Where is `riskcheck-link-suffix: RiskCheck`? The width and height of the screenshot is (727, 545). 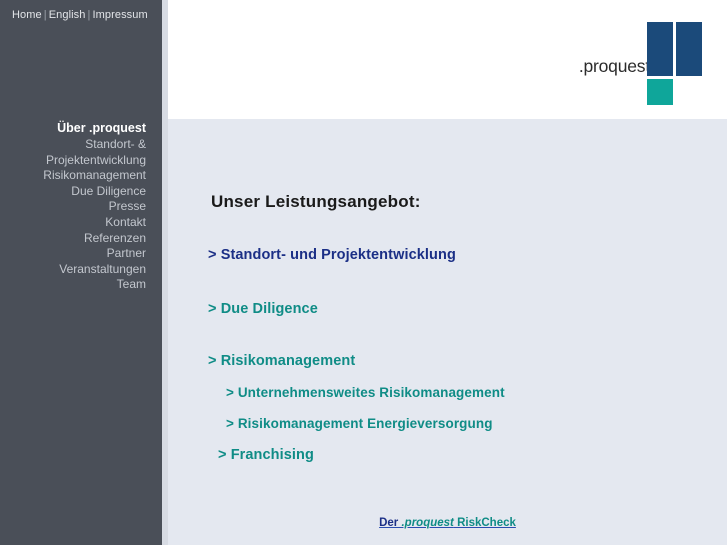 riskcheck-link-suffix: RiskCheck is located at coordinates (484, 523).